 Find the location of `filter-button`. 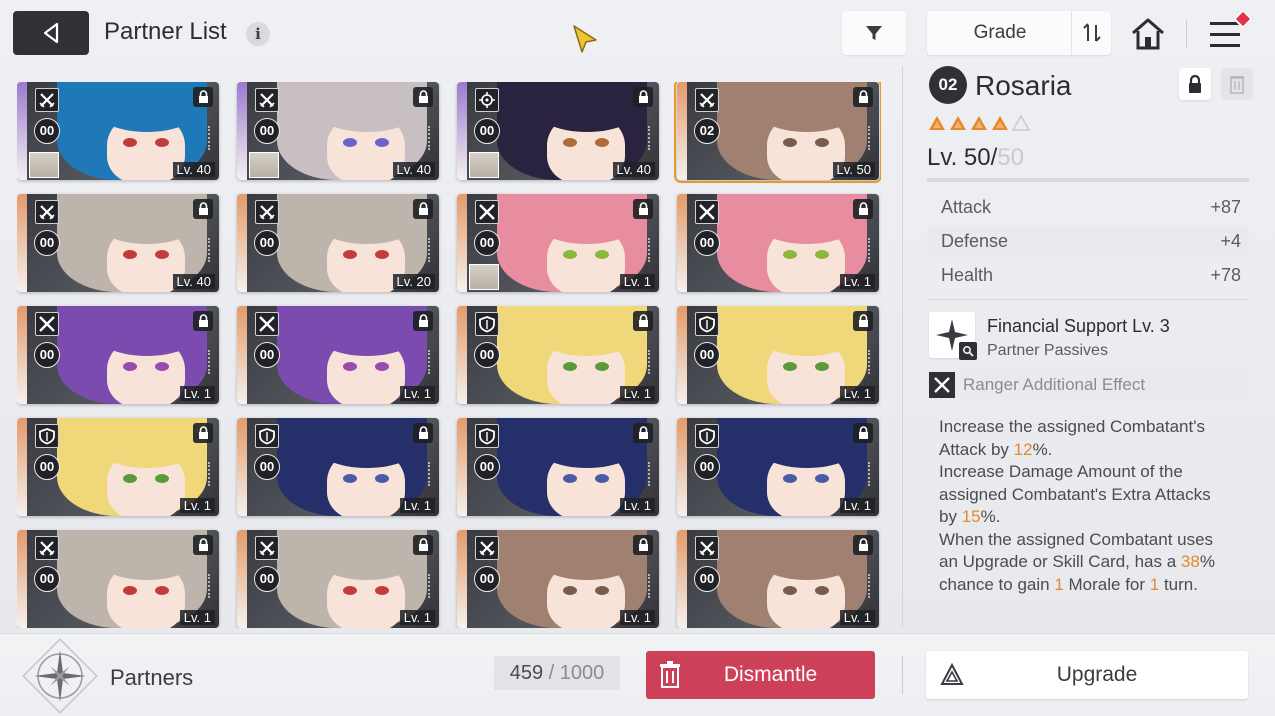

filter-button is located at coordinates (874, 33).